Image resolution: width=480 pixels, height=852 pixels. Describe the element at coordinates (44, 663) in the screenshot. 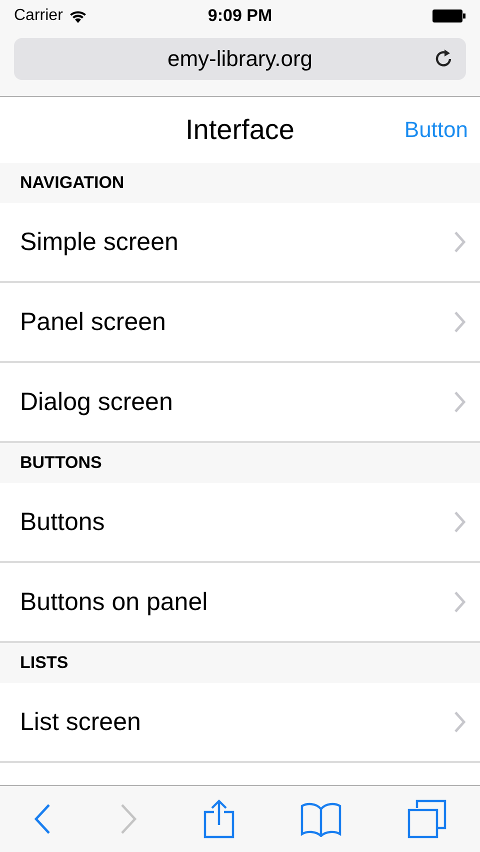

I see `section-header: LISTS` at that location.